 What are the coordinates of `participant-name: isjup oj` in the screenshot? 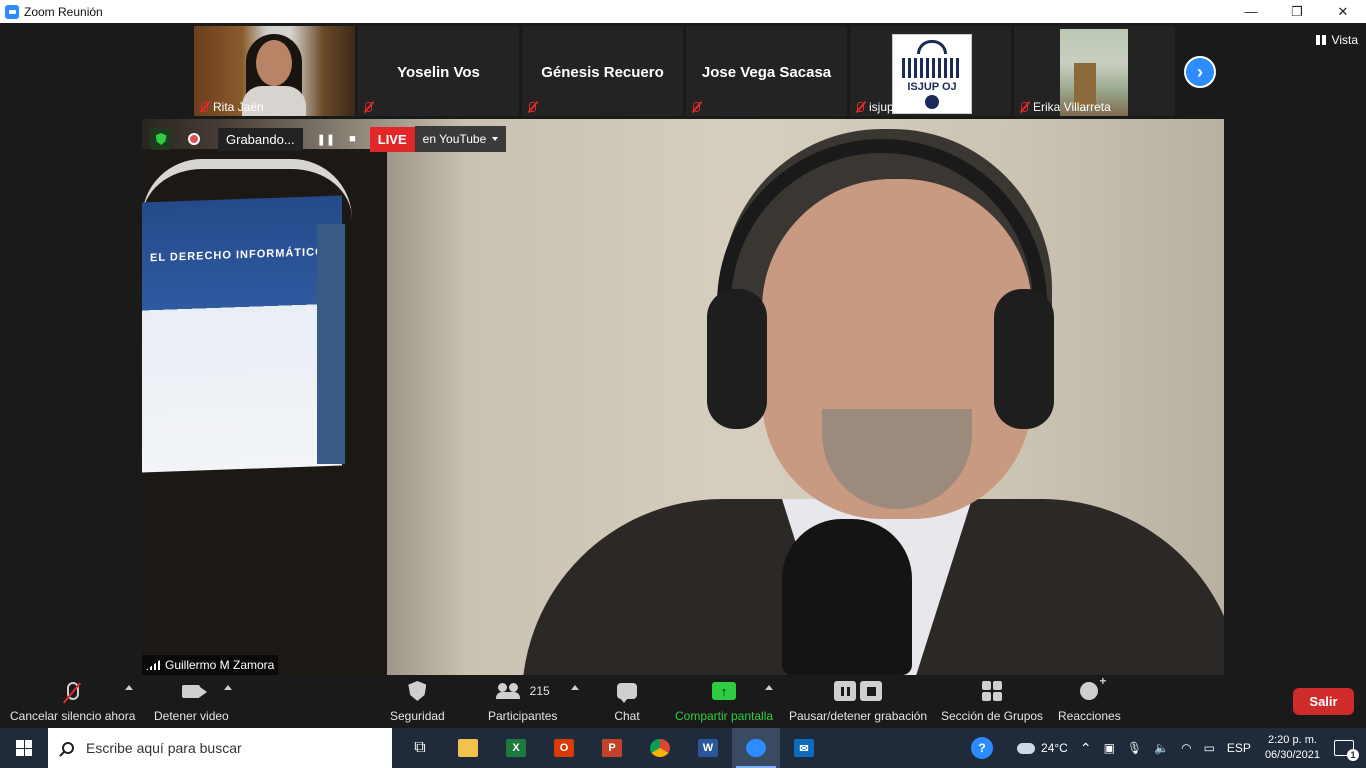 It's located at (888, 107).